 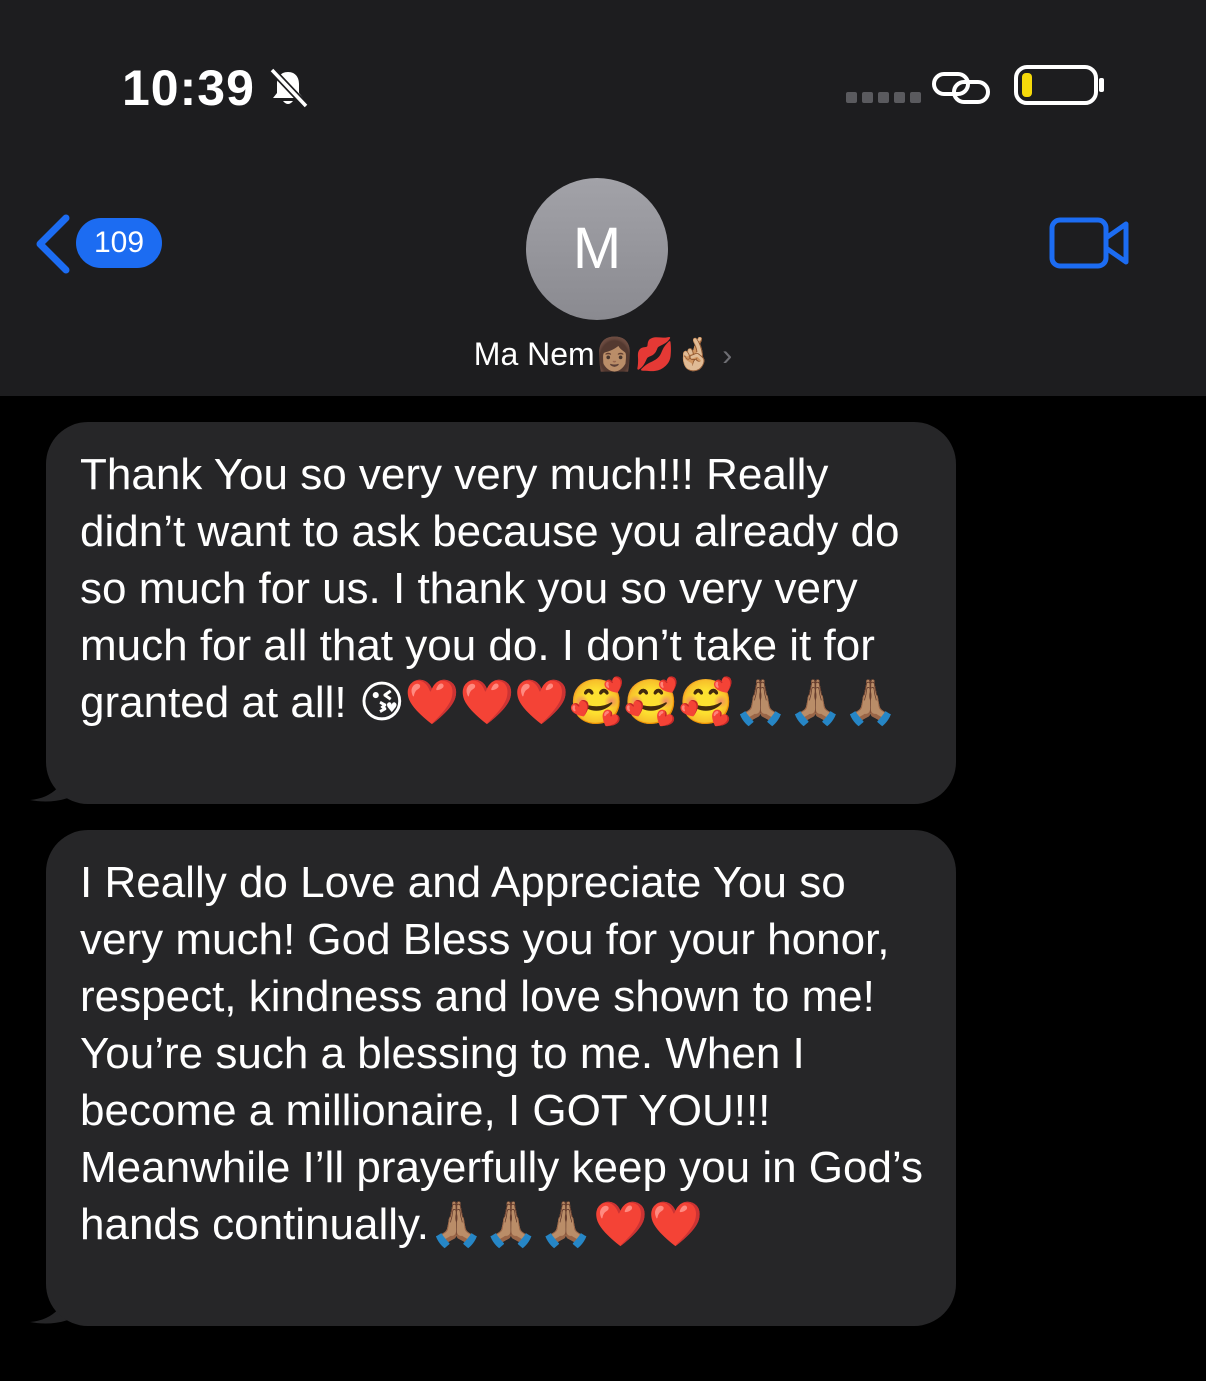 I want to click on contact-name: Ma Nem👩🏽💋🤞🏼, so click(x=594, y=354).